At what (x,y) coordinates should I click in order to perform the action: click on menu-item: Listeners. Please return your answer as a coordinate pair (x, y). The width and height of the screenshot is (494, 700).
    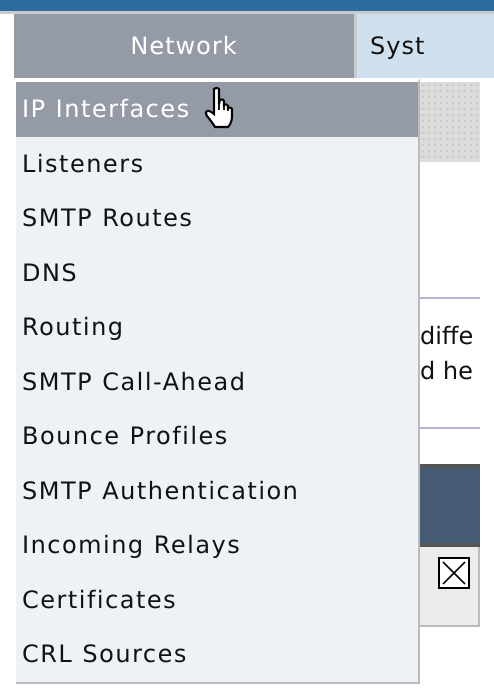
    Looking at the image, I should click on (217, 163).